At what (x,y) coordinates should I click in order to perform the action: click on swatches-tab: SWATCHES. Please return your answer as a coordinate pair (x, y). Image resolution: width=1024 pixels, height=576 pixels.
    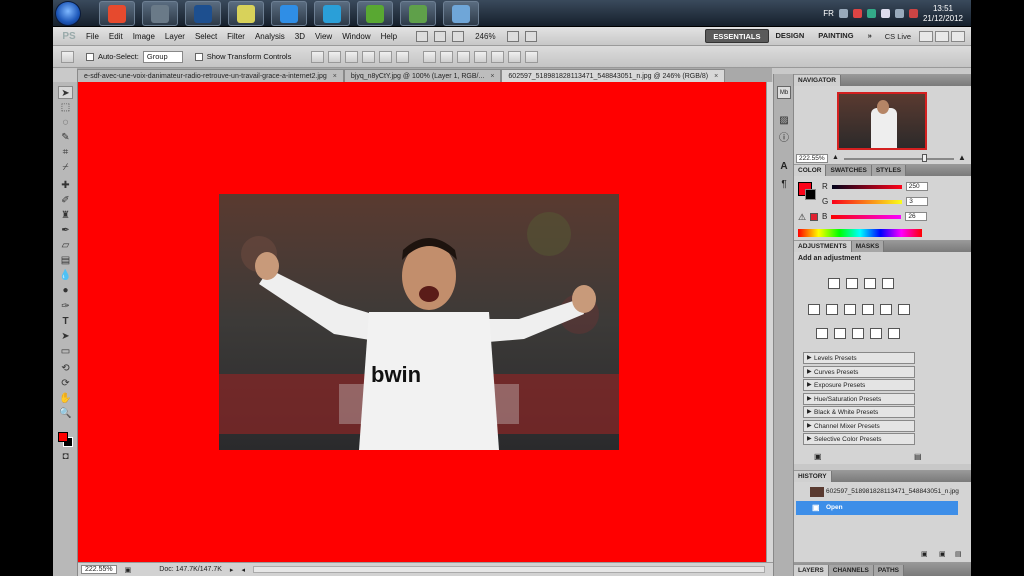
    Looking at the image, I should click on (849, 170).